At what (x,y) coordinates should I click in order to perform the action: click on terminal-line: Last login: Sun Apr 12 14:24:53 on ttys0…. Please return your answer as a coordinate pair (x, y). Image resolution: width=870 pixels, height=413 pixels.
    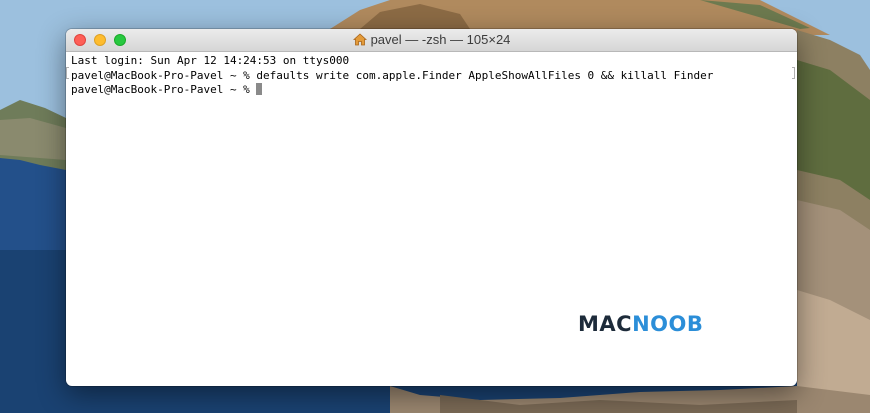
    Looking at the image, I should click on (210, 60).